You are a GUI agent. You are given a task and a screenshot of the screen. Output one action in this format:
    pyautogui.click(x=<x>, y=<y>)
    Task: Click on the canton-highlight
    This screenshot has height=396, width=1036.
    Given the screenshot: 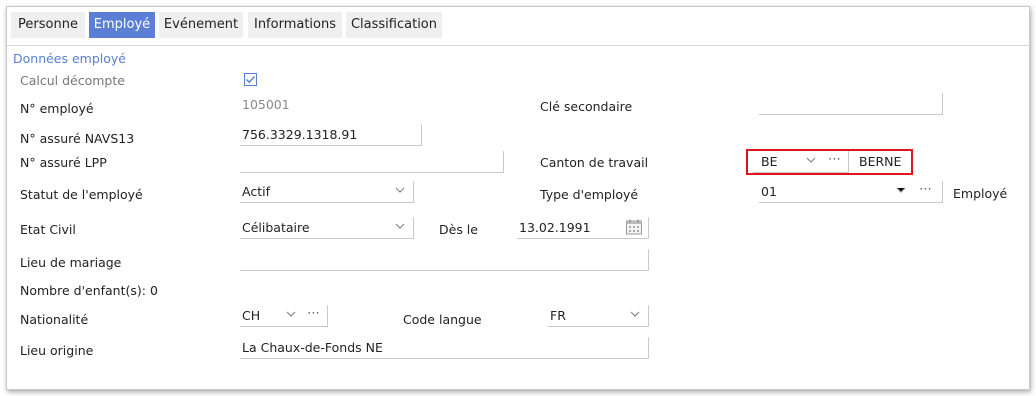 What is the action you would take?
    pyautogui.click(x=829, y=162)
    